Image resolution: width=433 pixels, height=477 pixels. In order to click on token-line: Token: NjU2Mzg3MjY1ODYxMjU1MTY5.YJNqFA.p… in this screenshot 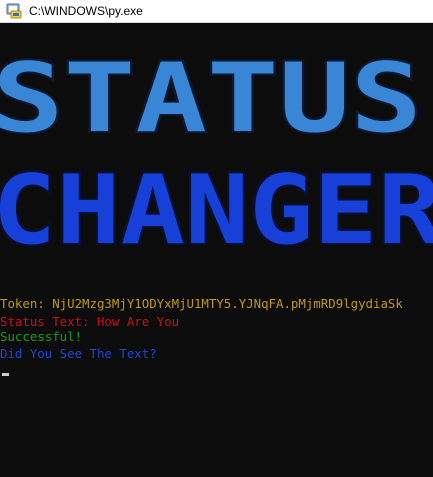, I will do `click(201, 303)`.